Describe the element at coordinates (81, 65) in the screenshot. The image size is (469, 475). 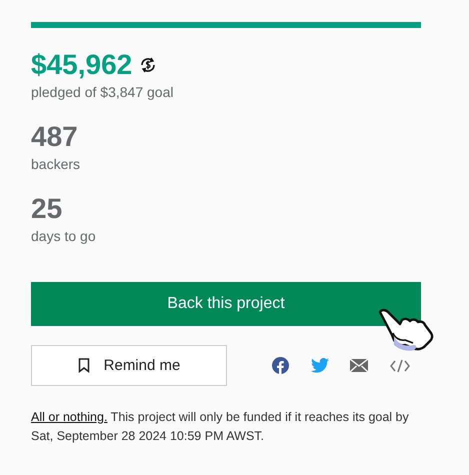
I see `pledged-amount: $45,962` at that location.